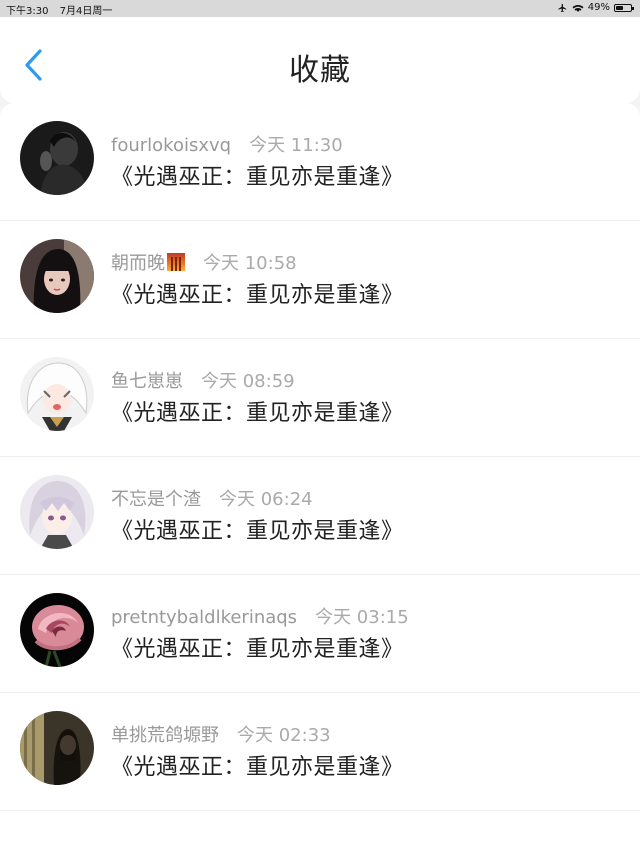 The image size is (640, 853). What do you see at coordinates (320, 8) in the screenshot?
I see `status-bar: 下午3:30 7月4日周一 49%` at bounding box center [320, 8].